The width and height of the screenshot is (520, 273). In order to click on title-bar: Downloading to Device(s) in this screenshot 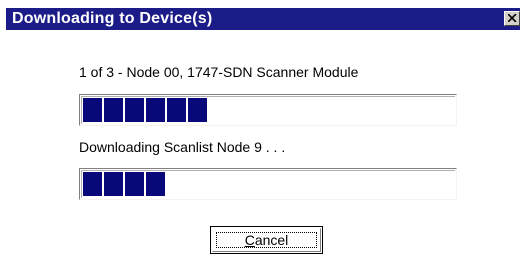, I will do `click(263, 19)`.